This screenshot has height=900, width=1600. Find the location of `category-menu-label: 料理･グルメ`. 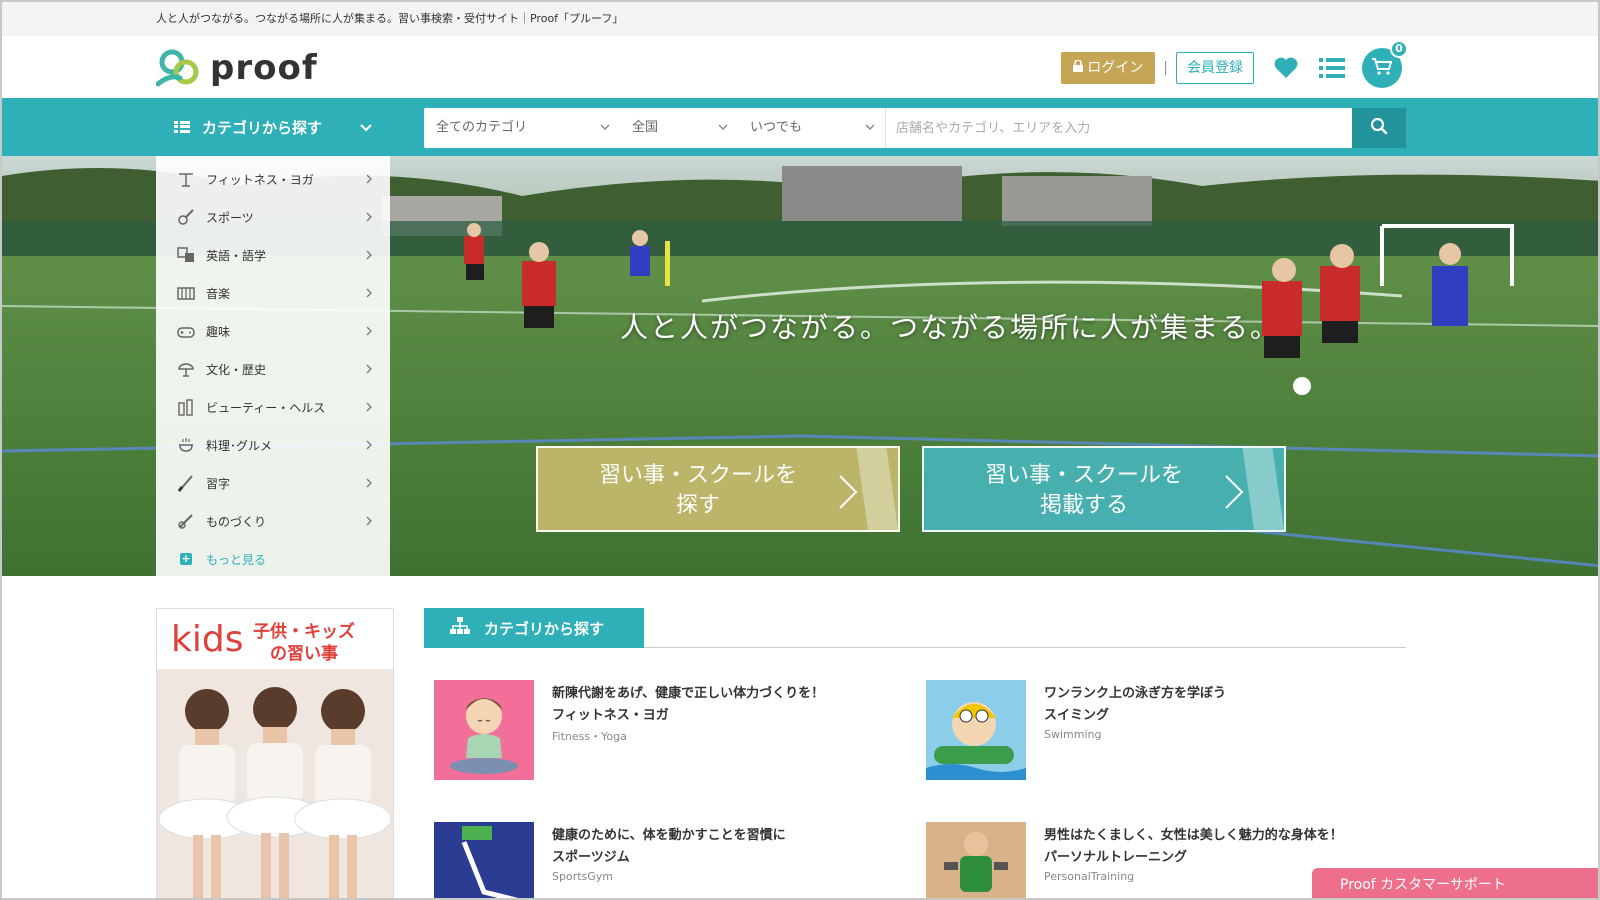

category-menu-label: 料理･グルメ is located at coordinates (239, 445).